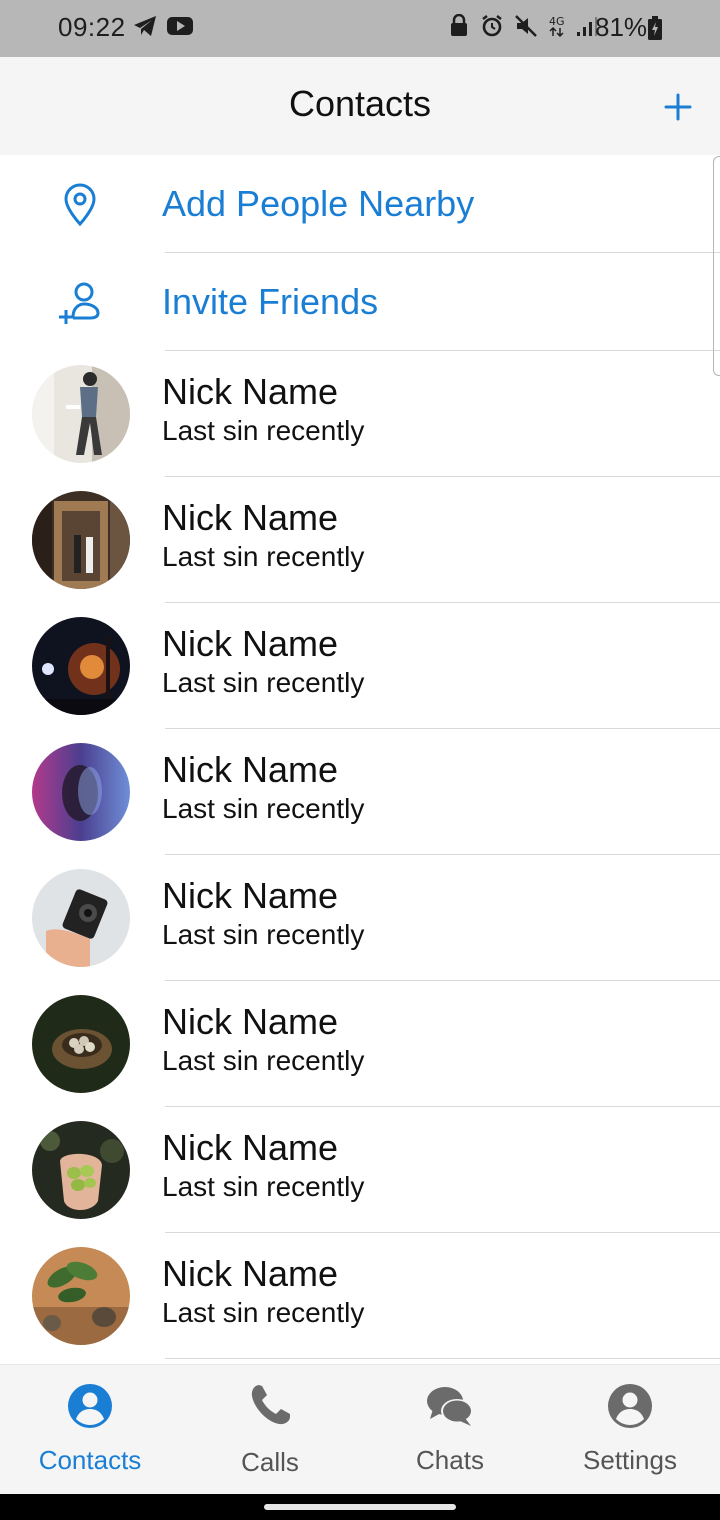  I want to click on battery-percent: 81%, so click(621, 27).